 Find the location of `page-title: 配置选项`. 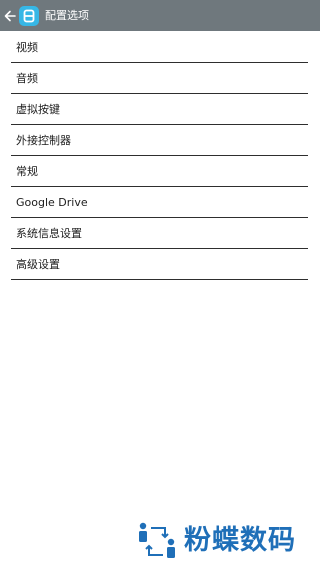

page-title: 配置选项 is located at coordinates (67, 15).